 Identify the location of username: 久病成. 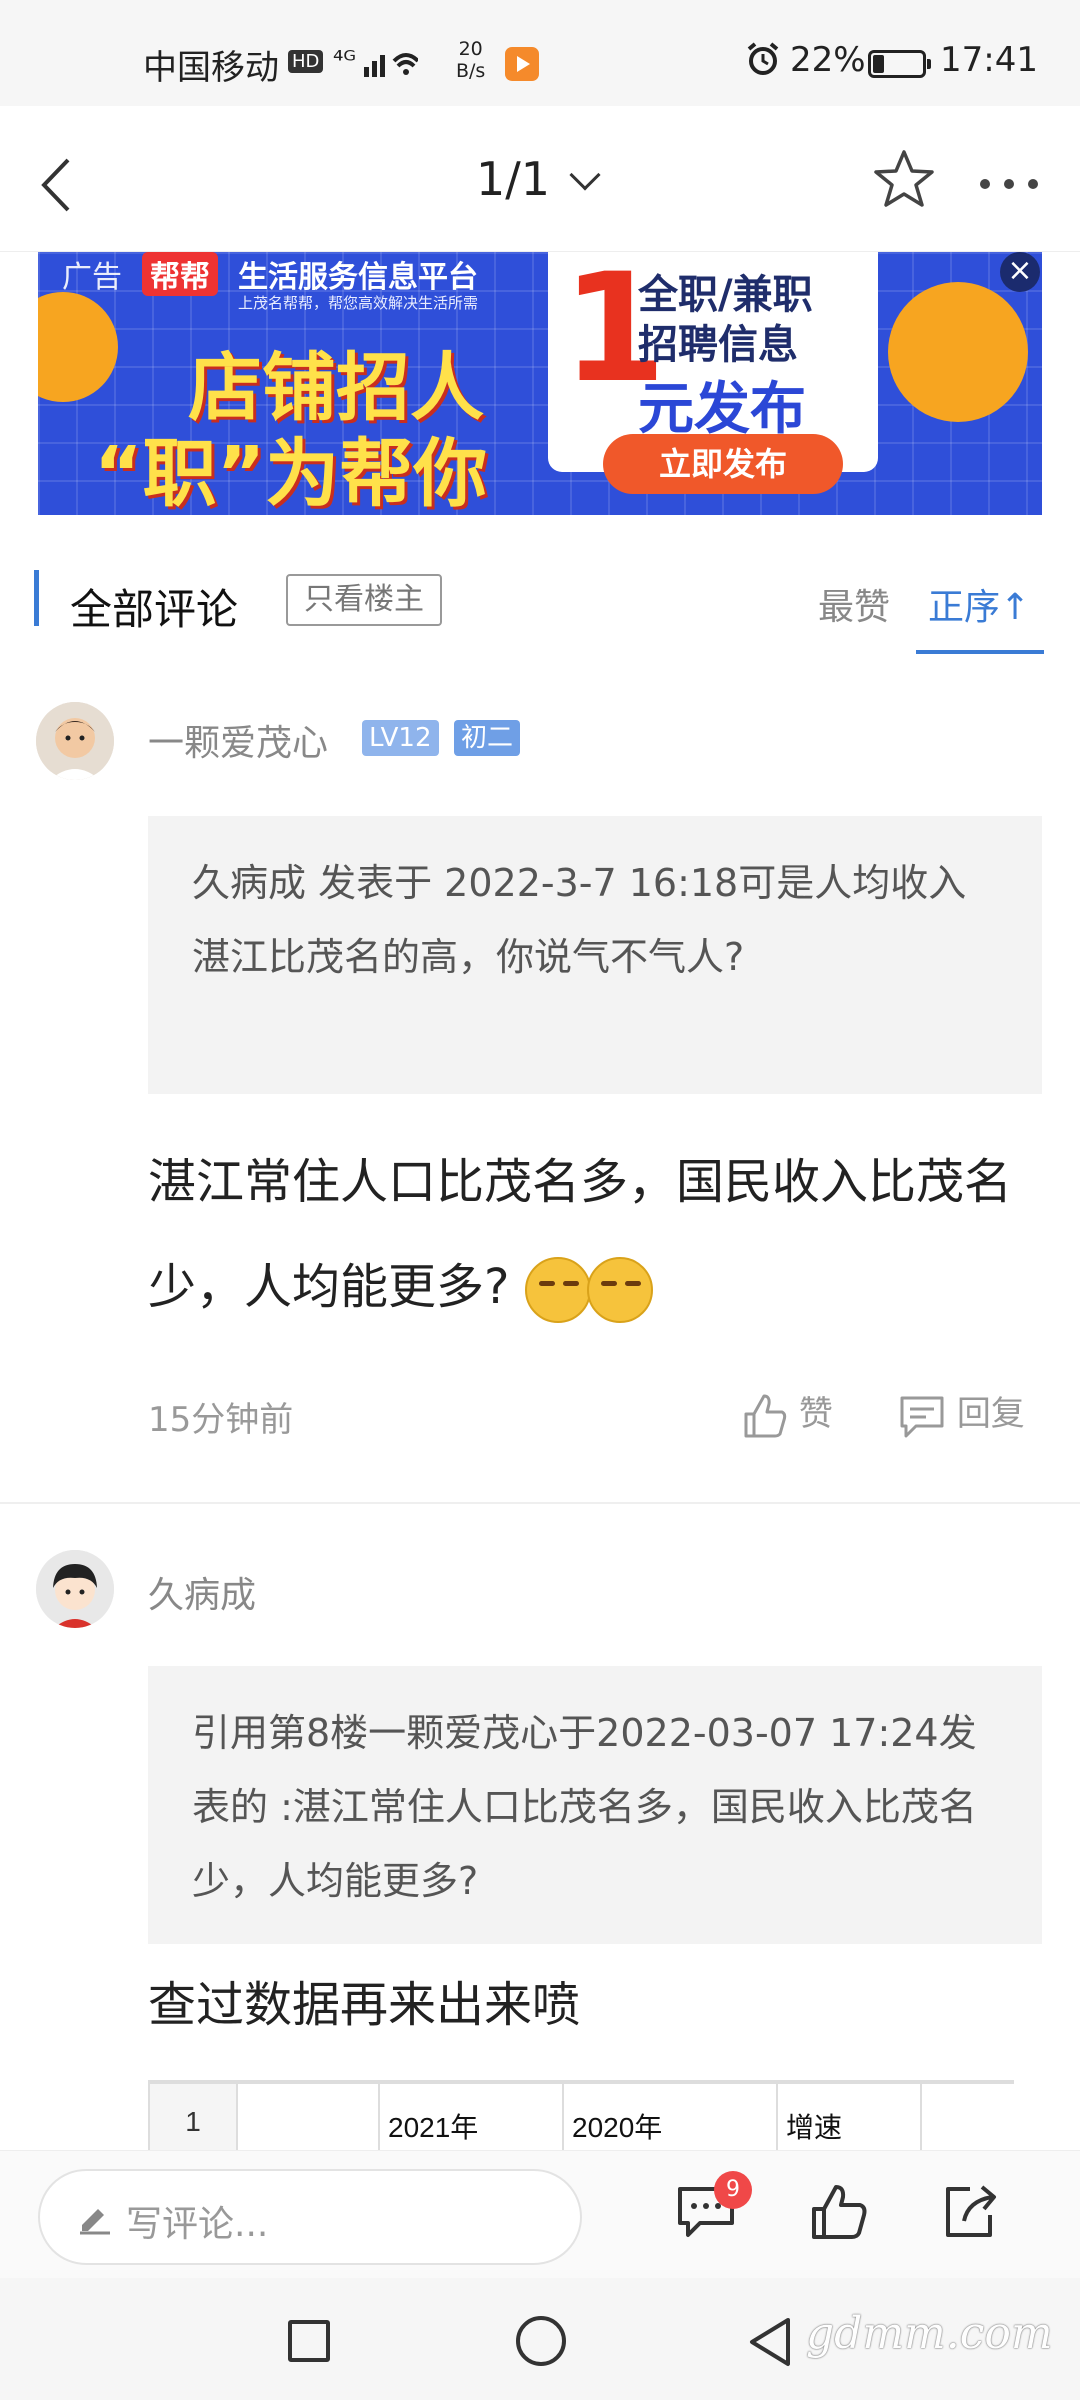
(202, 1592).